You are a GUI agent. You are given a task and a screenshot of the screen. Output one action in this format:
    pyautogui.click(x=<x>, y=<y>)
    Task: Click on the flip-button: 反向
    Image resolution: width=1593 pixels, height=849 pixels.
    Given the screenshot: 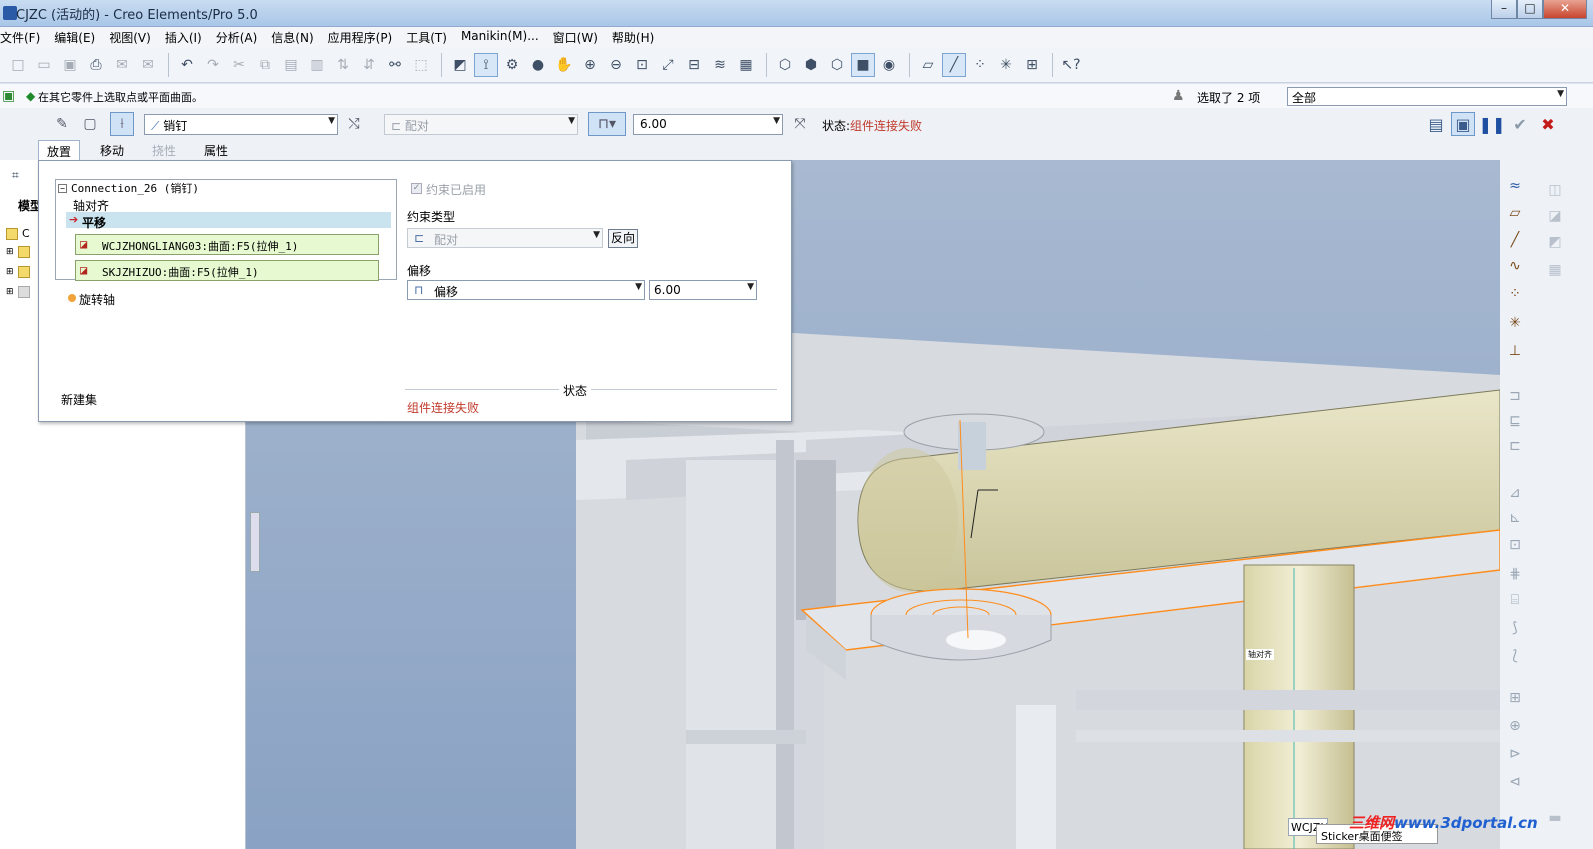 What is the action you would take?
    pyautogui.click(x=623, y=238)
    